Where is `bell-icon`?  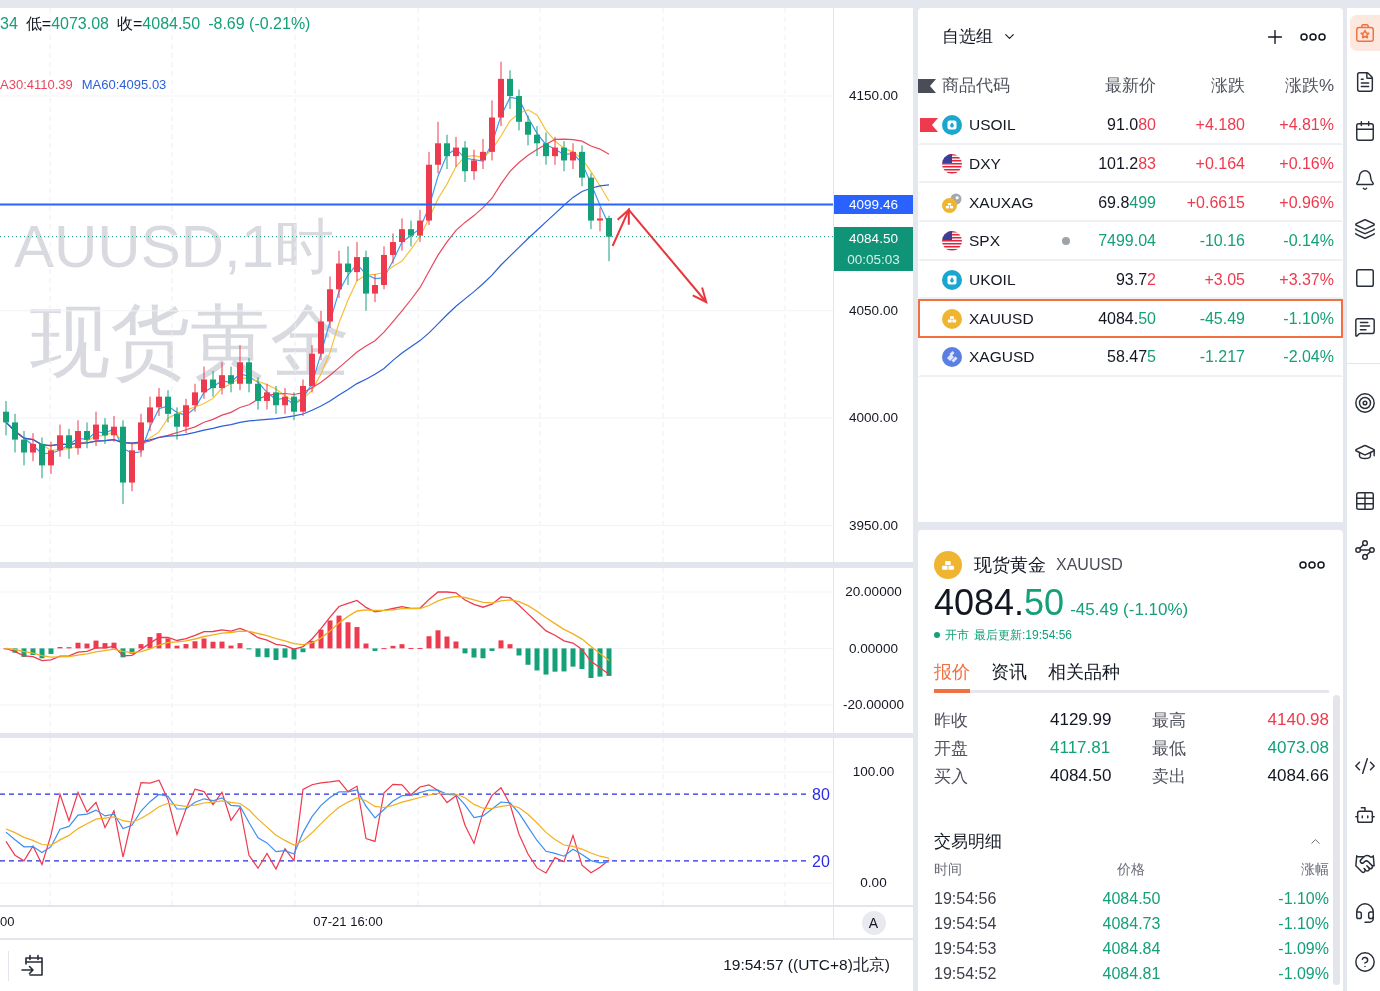
bell-icon is located at coordinates (1365, 179).